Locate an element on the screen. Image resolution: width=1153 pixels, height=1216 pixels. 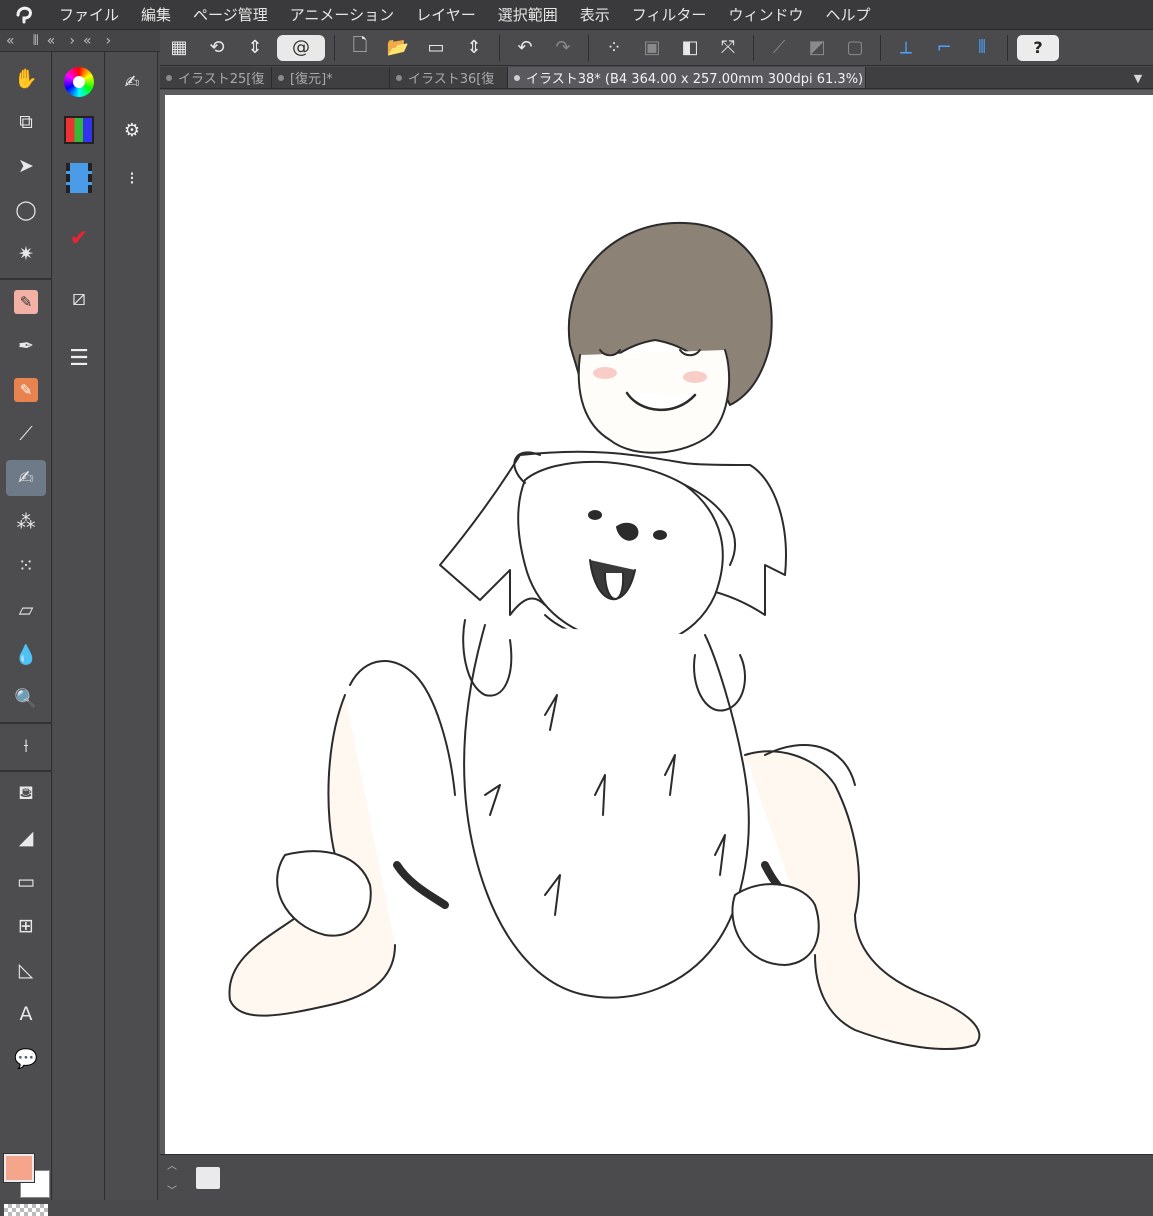
subtool-options-icon: ⁝ is located at coordinates (132, 178).